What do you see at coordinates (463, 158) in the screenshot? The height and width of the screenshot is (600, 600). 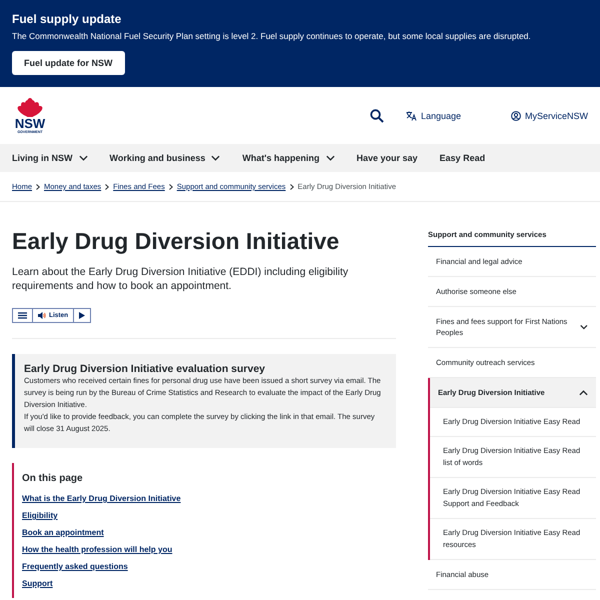 I see `nav-item: Easy Read` at bounding box center [463, 158].